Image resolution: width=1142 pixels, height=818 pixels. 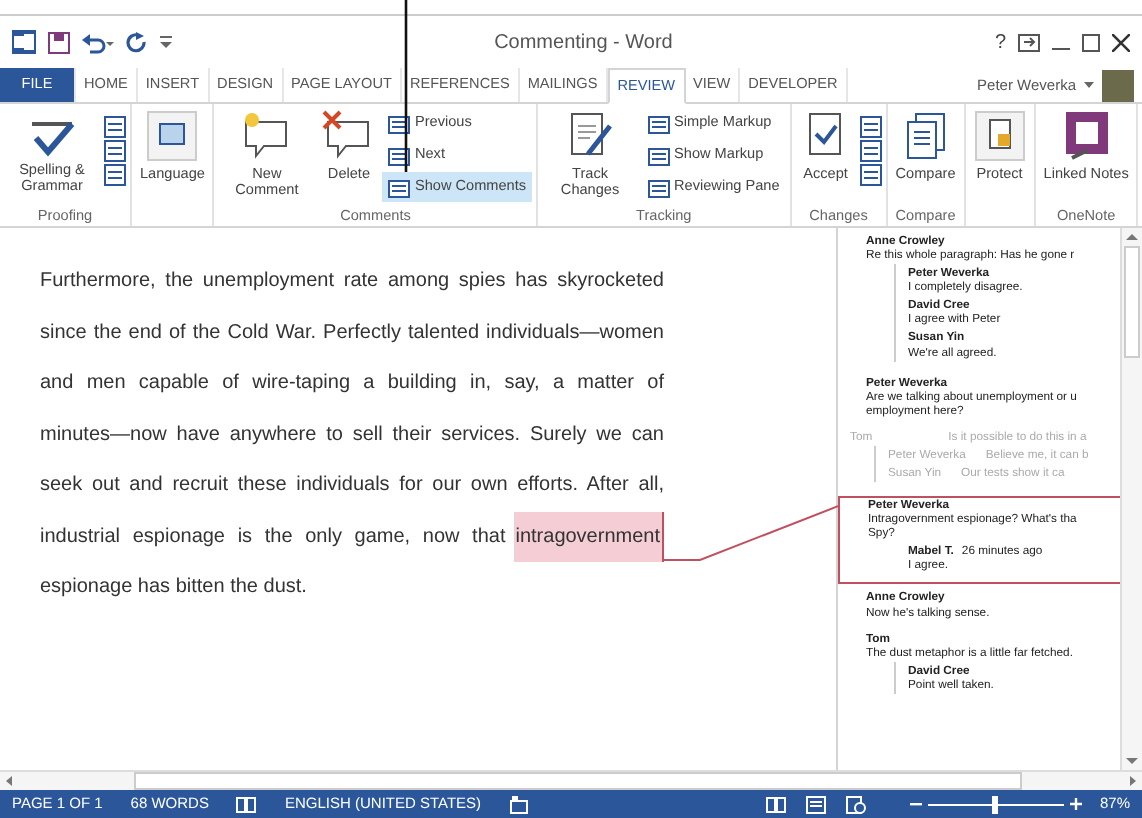 What do you see at coordinates (352, 486) in the screenshot?
I see `body-text-line: seek out and recruit these individuals for our own efforts. After all,` at bounding box center [352, 486].